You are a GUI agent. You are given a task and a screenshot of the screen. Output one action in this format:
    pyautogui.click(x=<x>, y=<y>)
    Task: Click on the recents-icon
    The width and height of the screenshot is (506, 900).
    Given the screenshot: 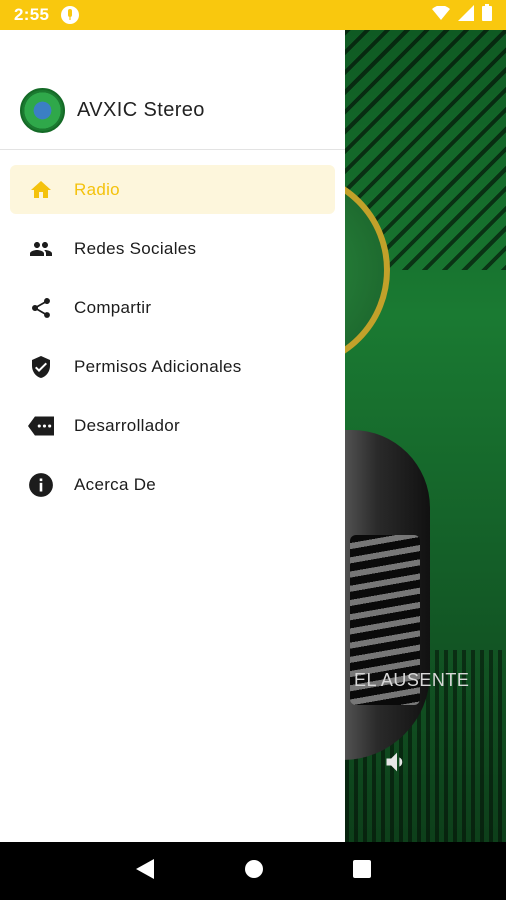 What is the action you would take?
    pyautogui.click(x=362, y=871)
    